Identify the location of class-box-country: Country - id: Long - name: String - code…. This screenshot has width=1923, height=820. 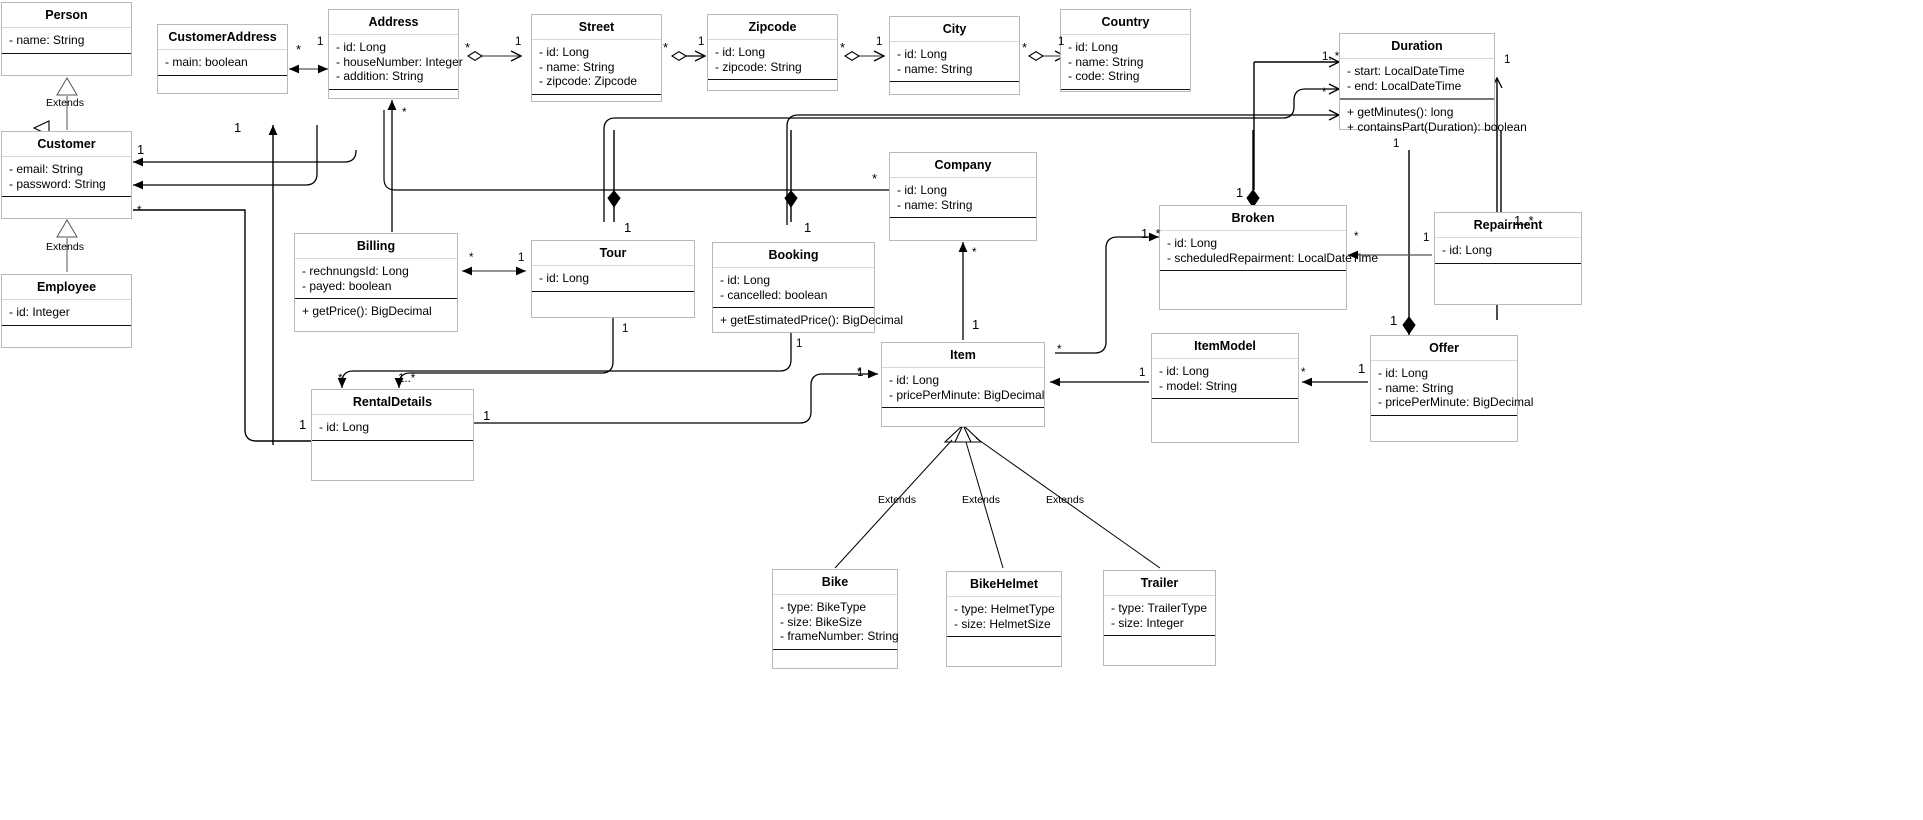
(1125, 50).